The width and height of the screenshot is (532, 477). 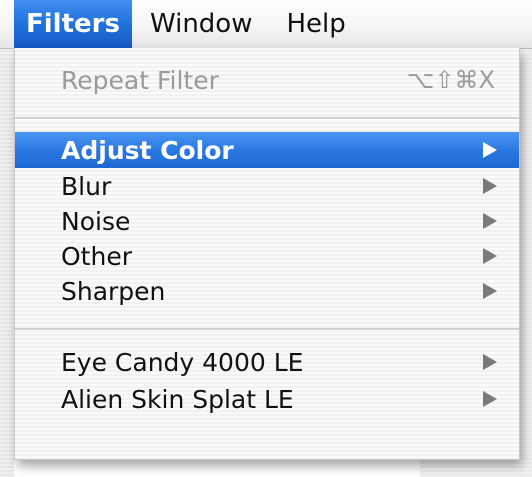 What do you see at coordinates (86, 186) in the screenshot?
I see `menu-item-label: Blur` at bounding box center [86, 186].